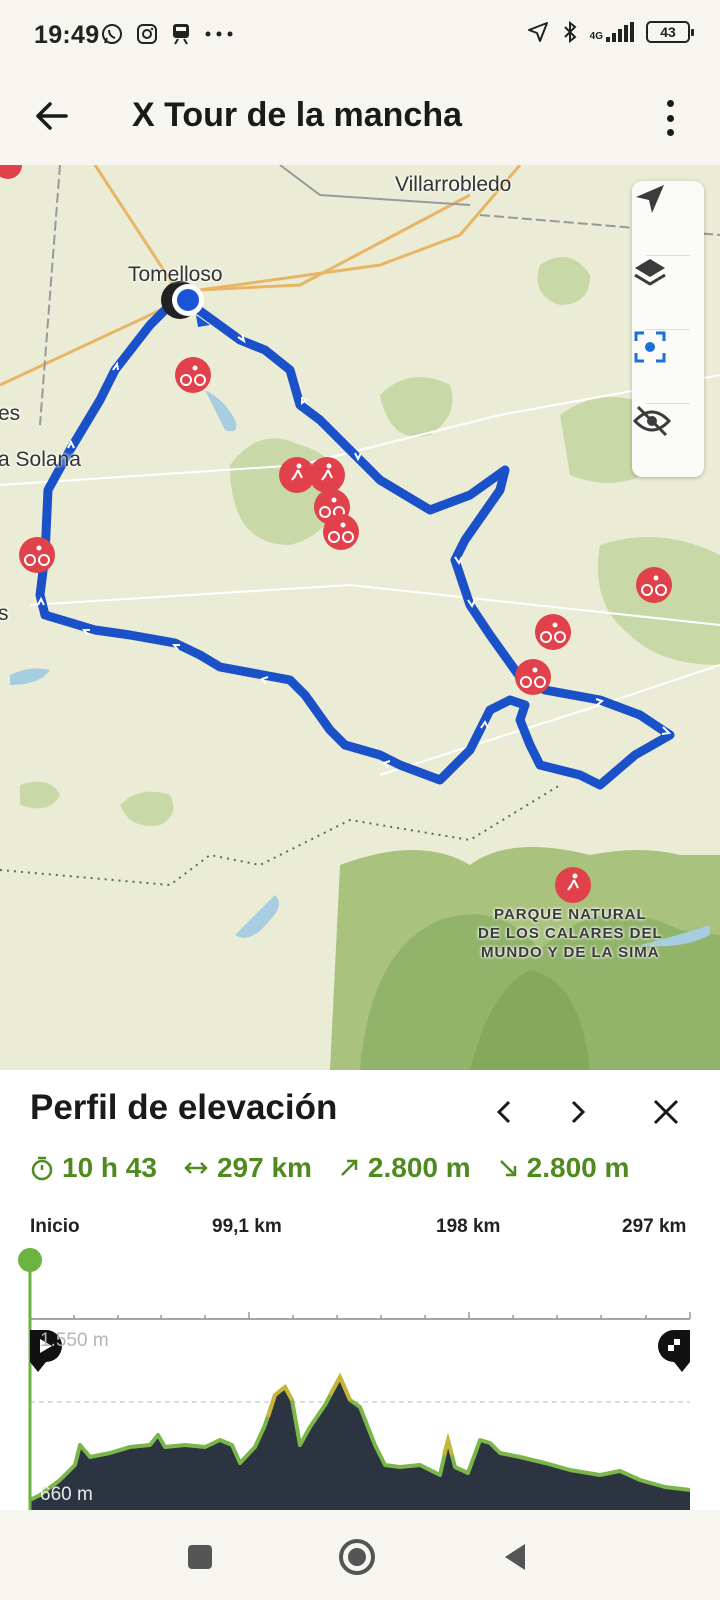 This screenshot has height=1600, width=720. I want to click on hide-route-button, so click(668, 440).